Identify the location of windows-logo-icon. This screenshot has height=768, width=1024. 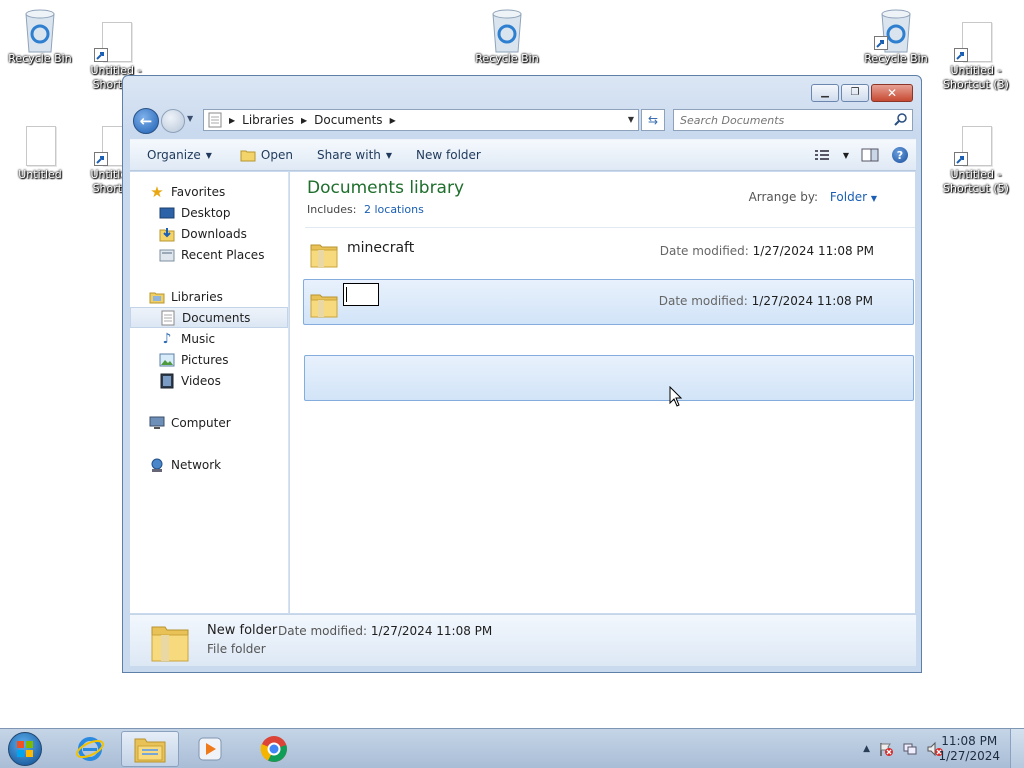
(25, 749).